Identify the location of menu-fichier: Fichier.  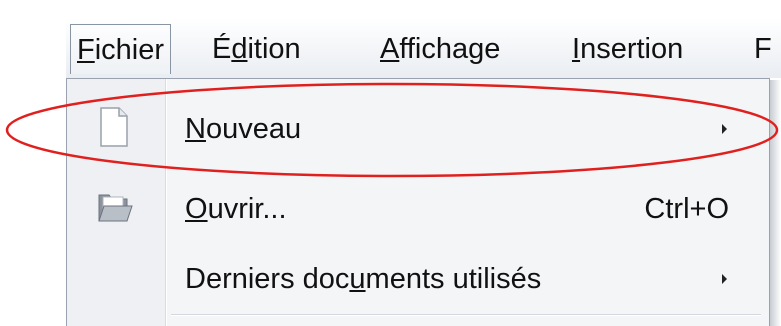
(121, 49).